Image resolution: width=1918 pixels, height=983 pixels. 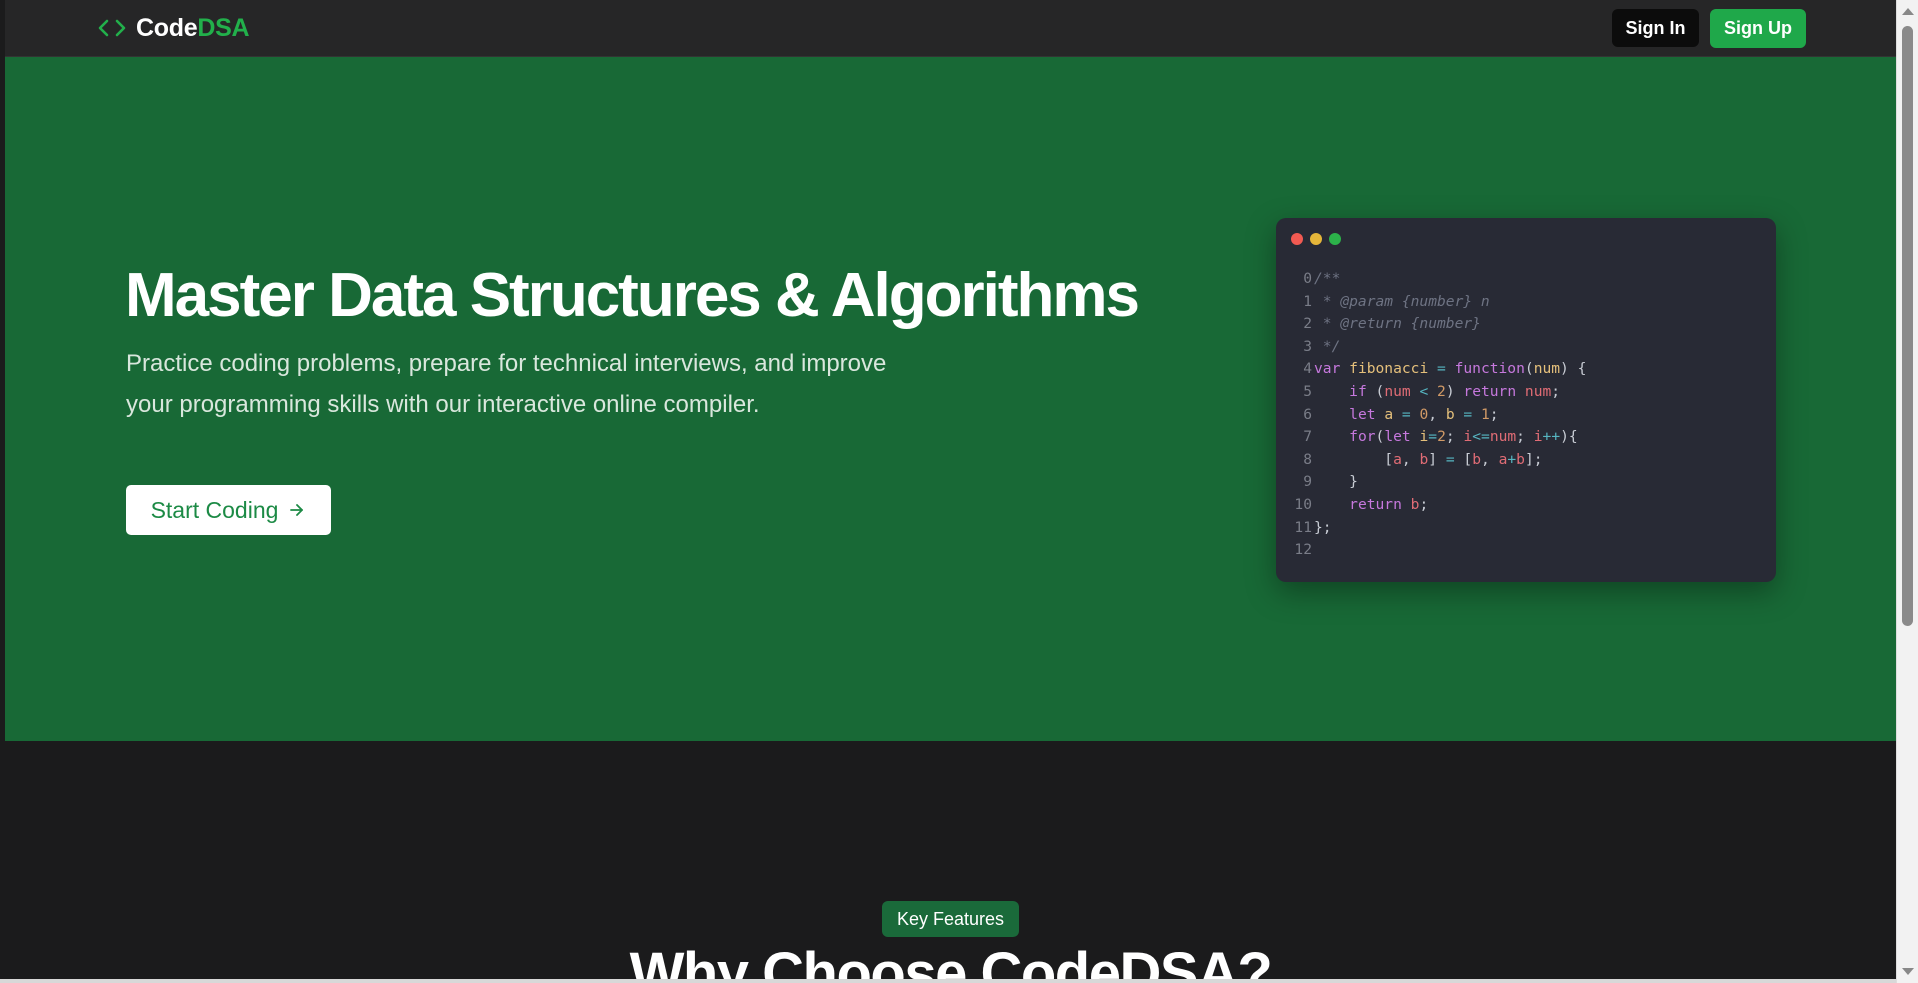 What do you see at coordinates (1307, 391) in the screenshot?
I see `line-number: 5` at bounding box center [1307, 391].